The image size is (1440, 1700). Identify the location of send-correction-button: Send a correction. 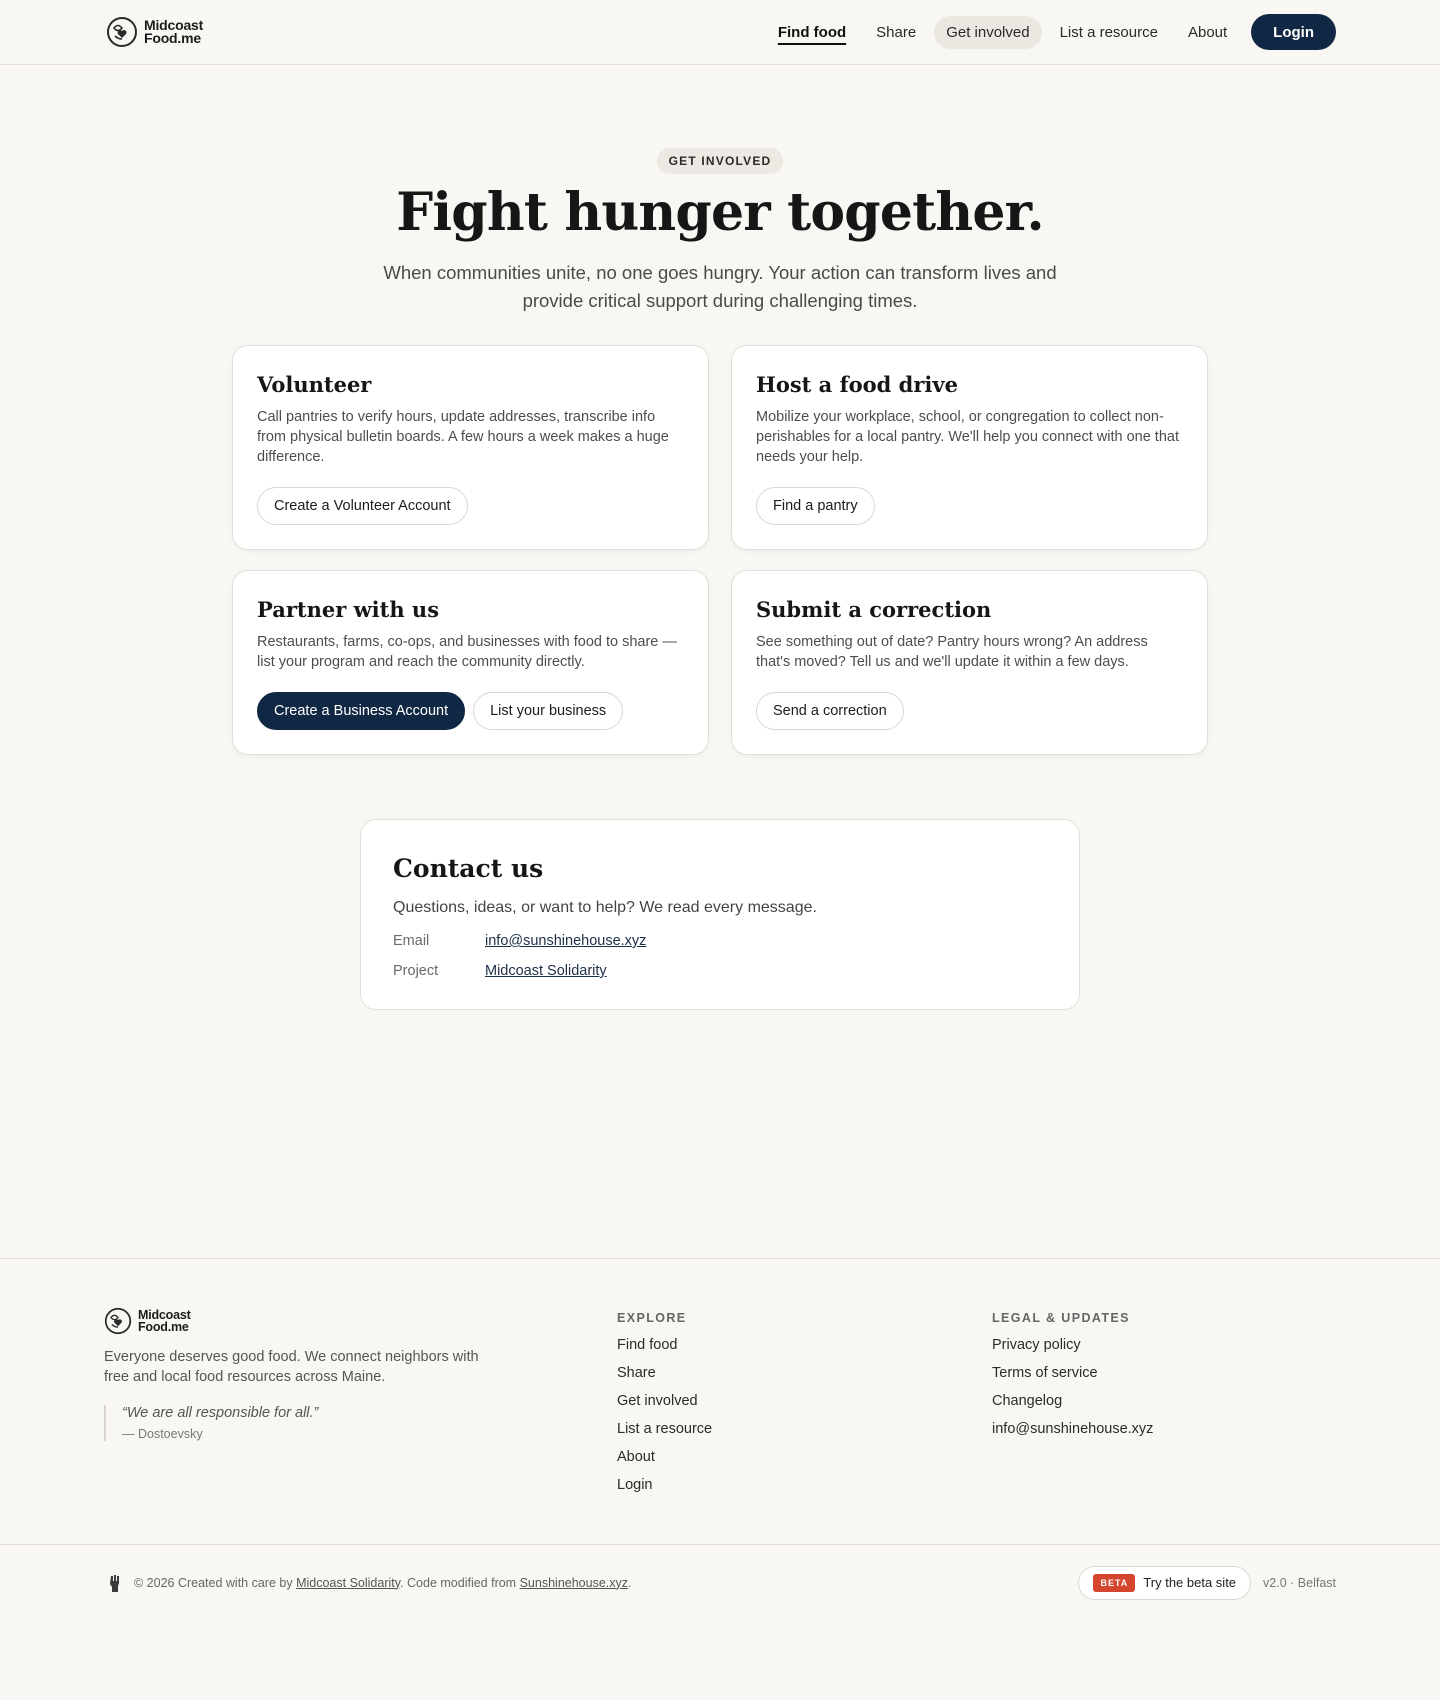
(830, 711).